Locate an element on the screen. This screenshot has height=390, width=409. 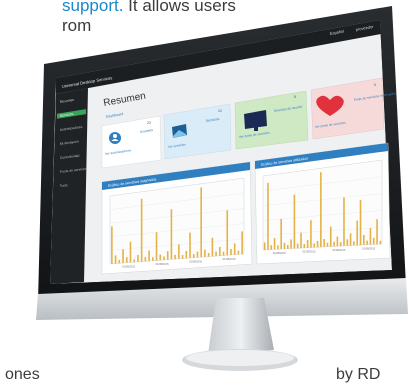
monitor-stand is located at coordinates (240, 334).